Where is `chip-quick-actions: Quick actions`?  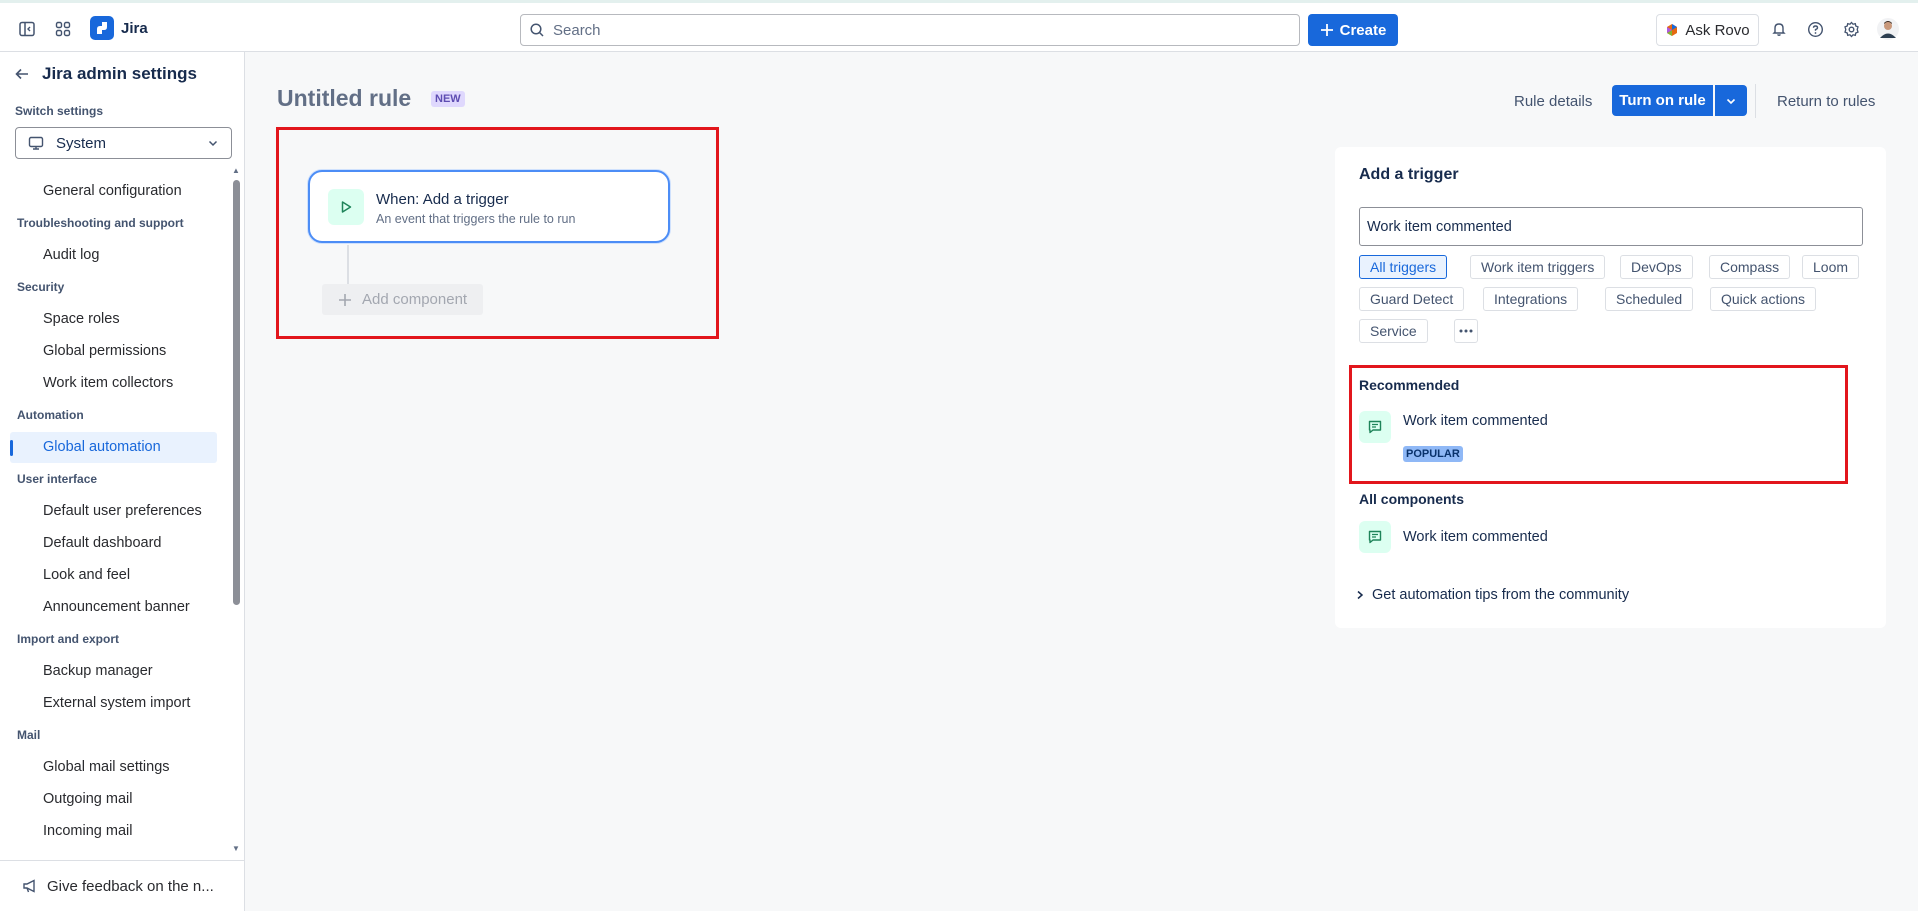
chip-quick-actions: Quick actions is located at coordinates (1763, 299).